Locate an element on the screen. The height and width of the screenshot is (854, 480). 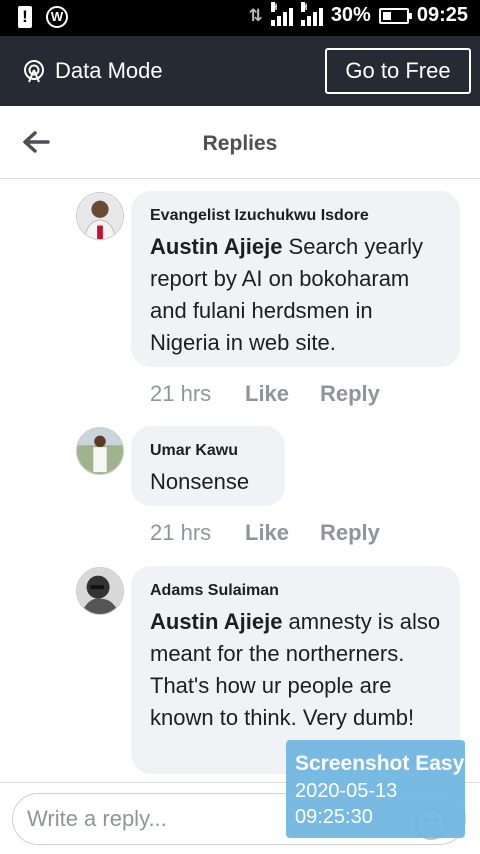
watermark-date: 2020-05-13 is located at coordinates (346, 791).